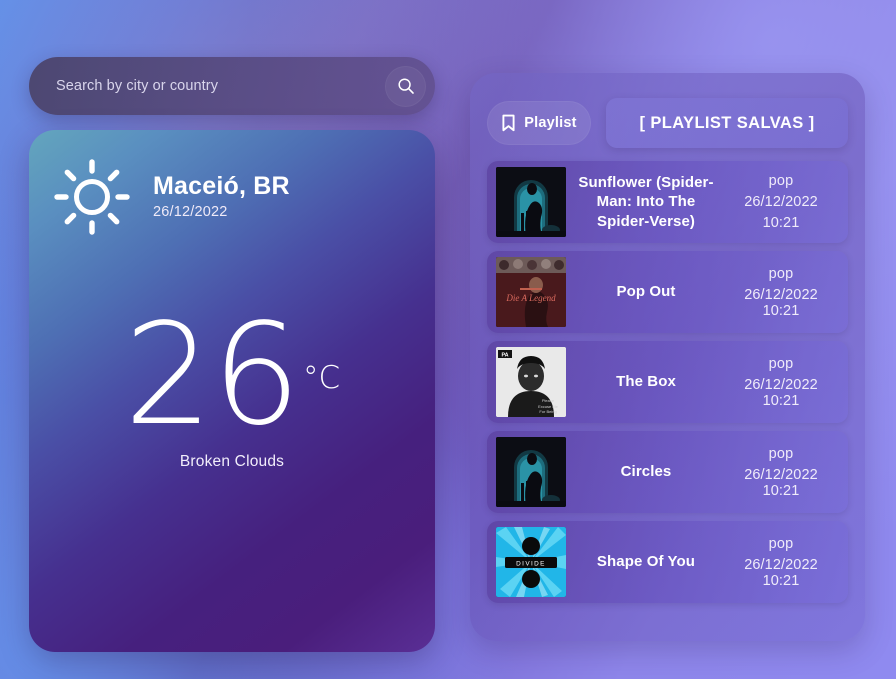 Image resolution: width=896 pixels, height=679 pixels. I want to click on pop-out-cover: Die A Legend, so click(531, 292).